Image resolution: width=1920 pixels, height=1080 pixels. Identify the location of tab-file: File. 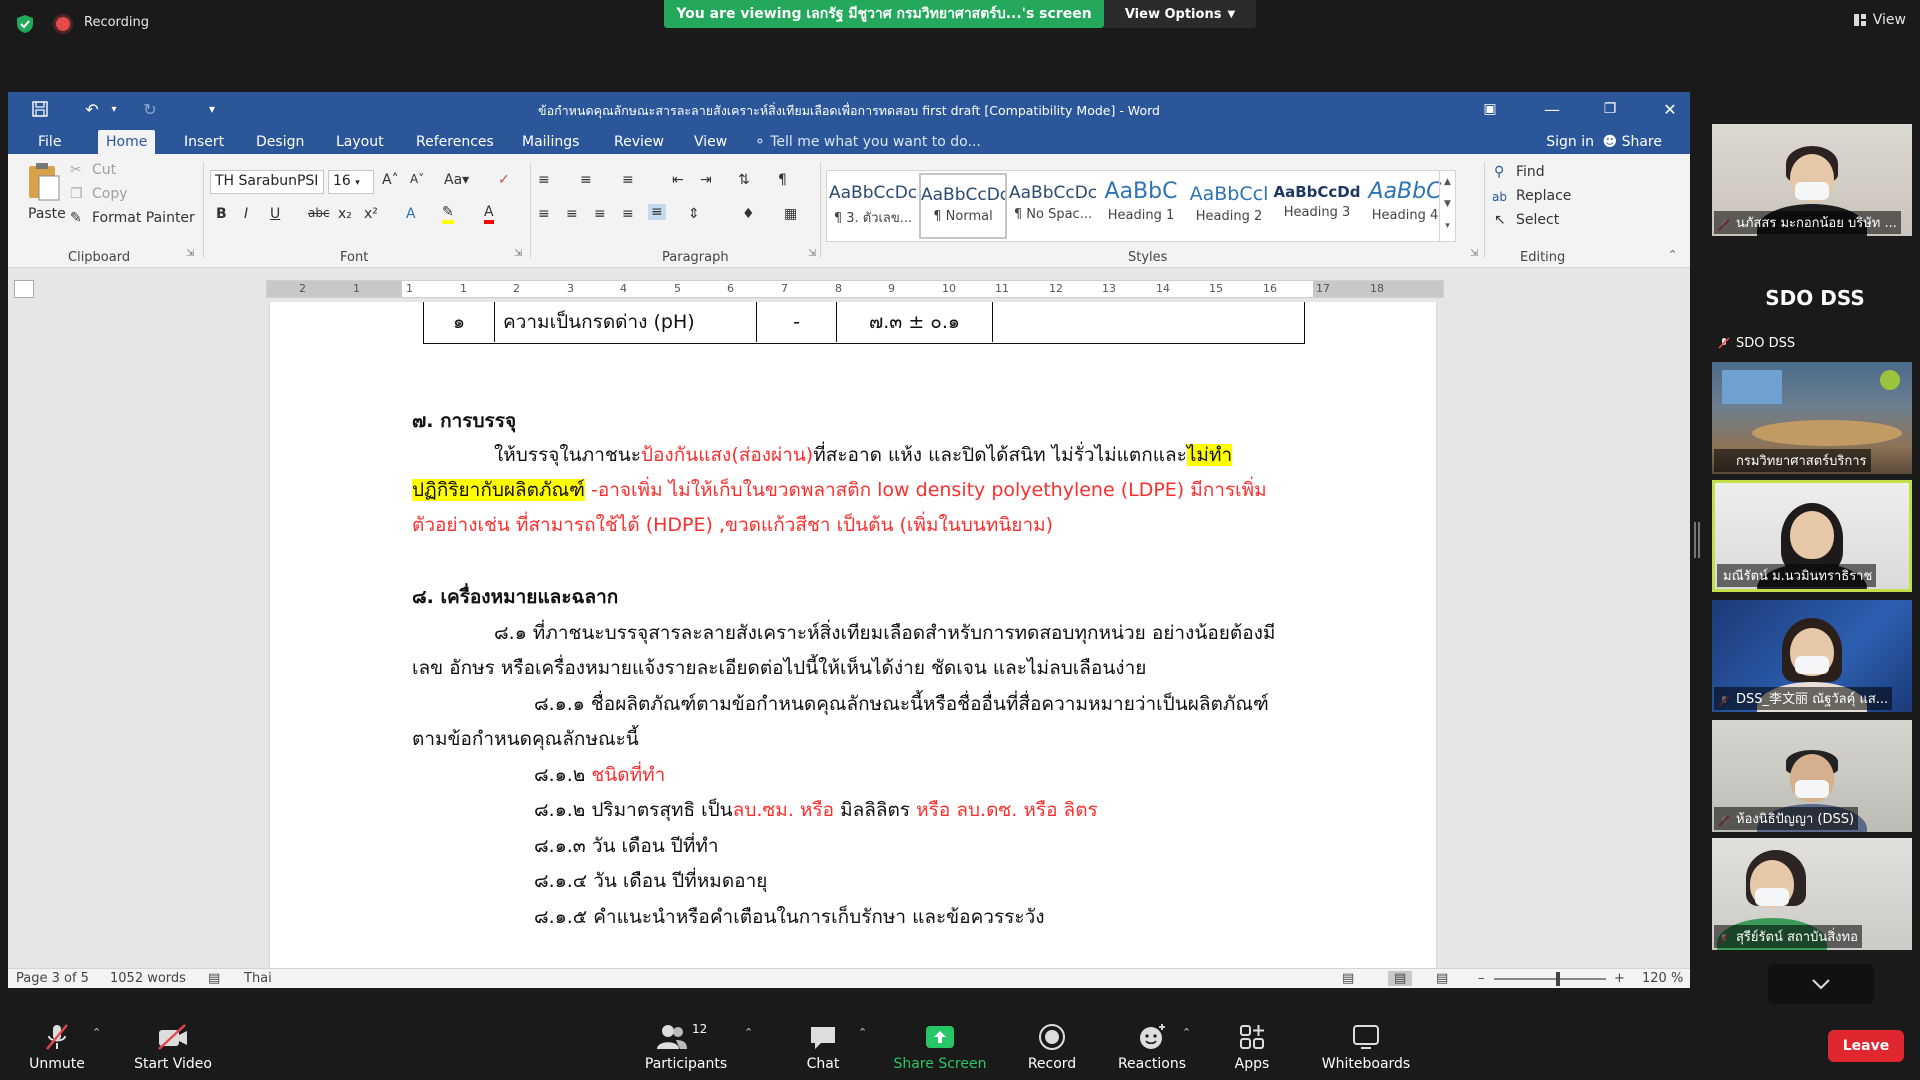
(49, 142).